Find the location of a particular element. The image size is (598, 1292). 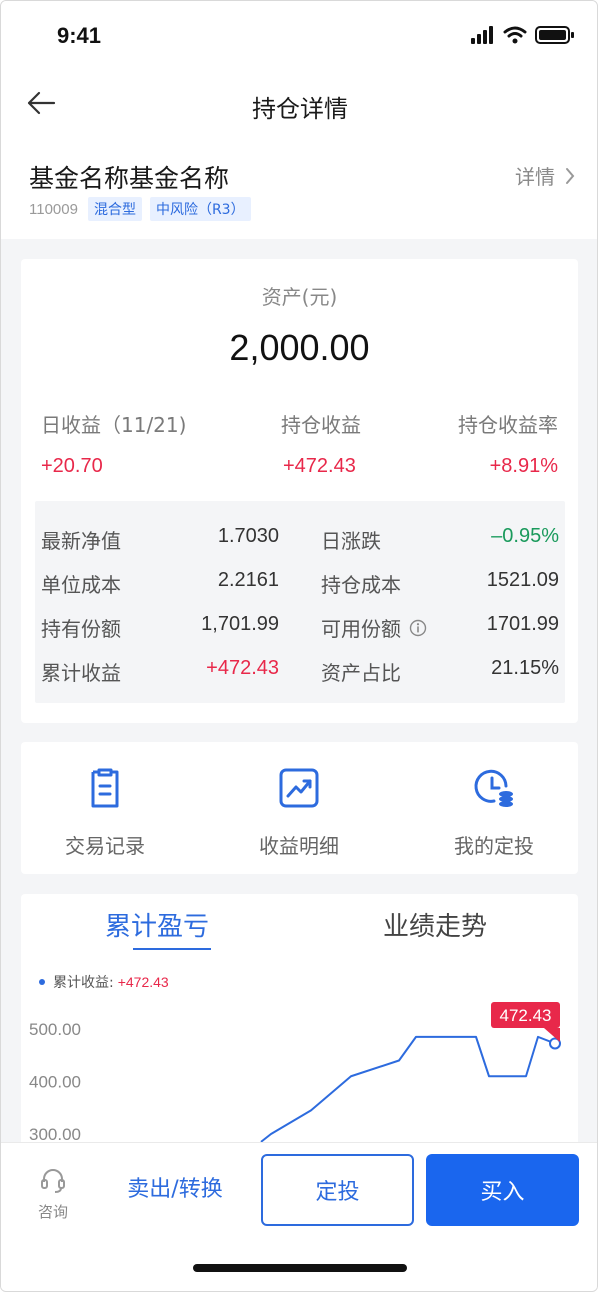

value-tooltip: 472.43 is located at coordinates (525, 1022).